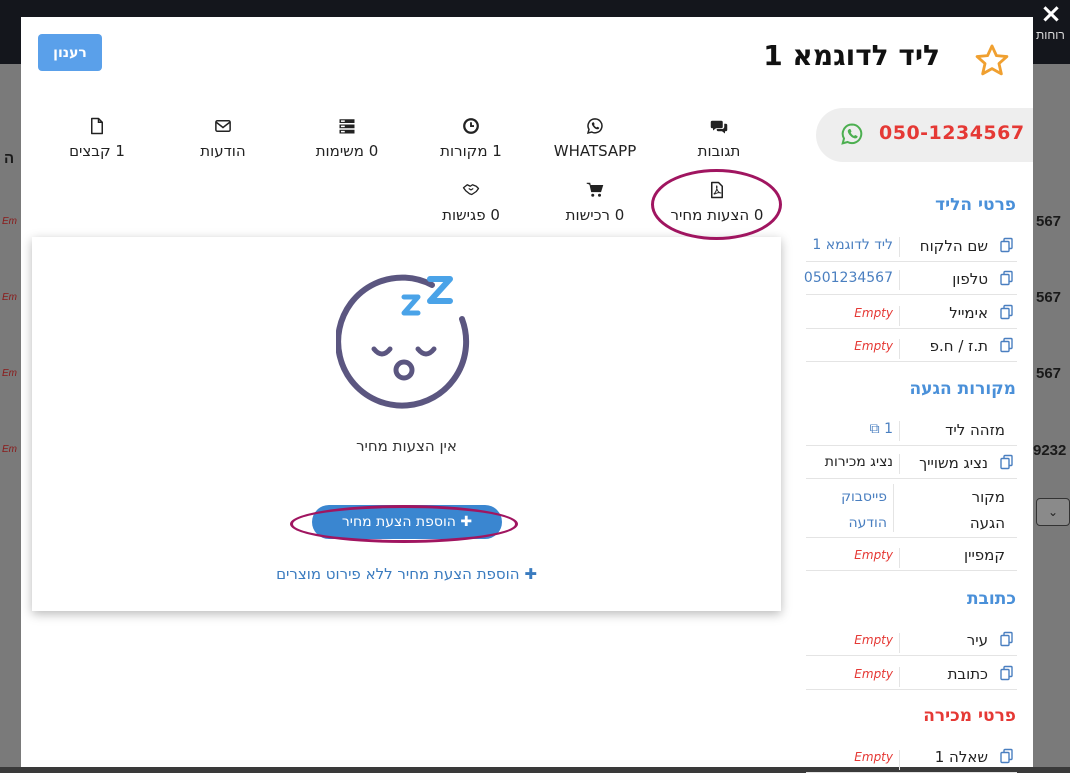  I want to click on field-row-customer-name: שם הלקוח ליד לדוגמא 1, so click(911, 245).